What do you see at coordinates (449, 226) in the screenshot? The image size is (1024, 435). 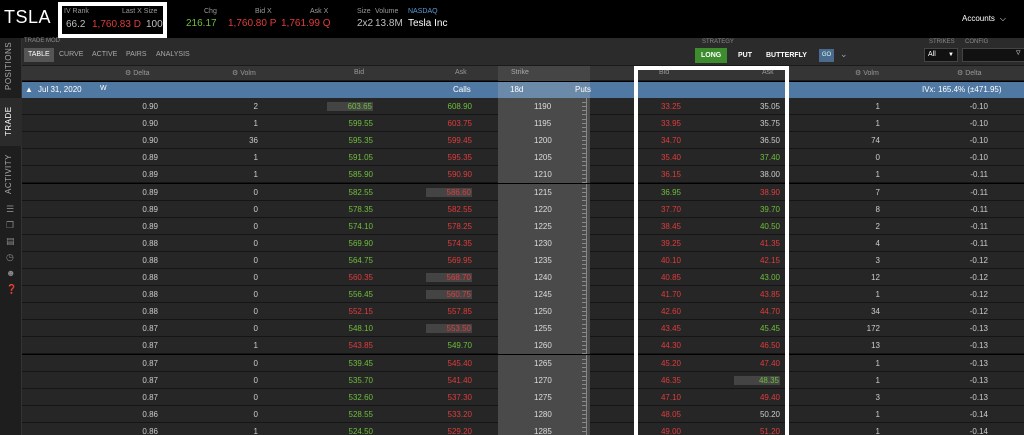 I see `call-ask-cell: 578.25` at bounding box center [449, 226].